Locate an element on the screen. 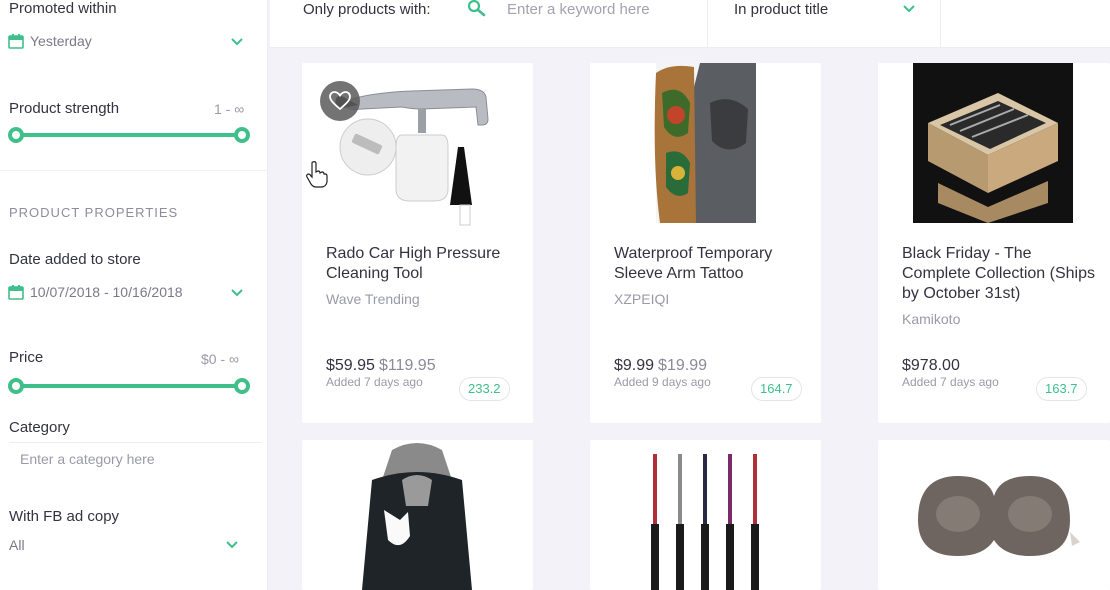  knife-collection-image is located at coordinates (993, 143).